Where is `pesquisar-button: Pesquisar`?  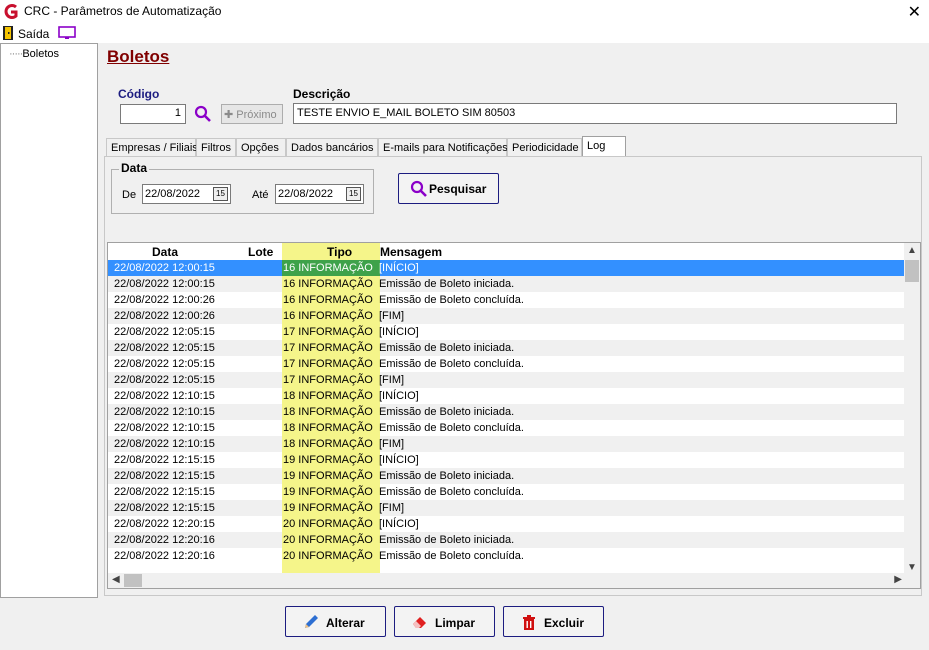
pesquisar-button: Pesquisar is located at coordinates (448, 188).